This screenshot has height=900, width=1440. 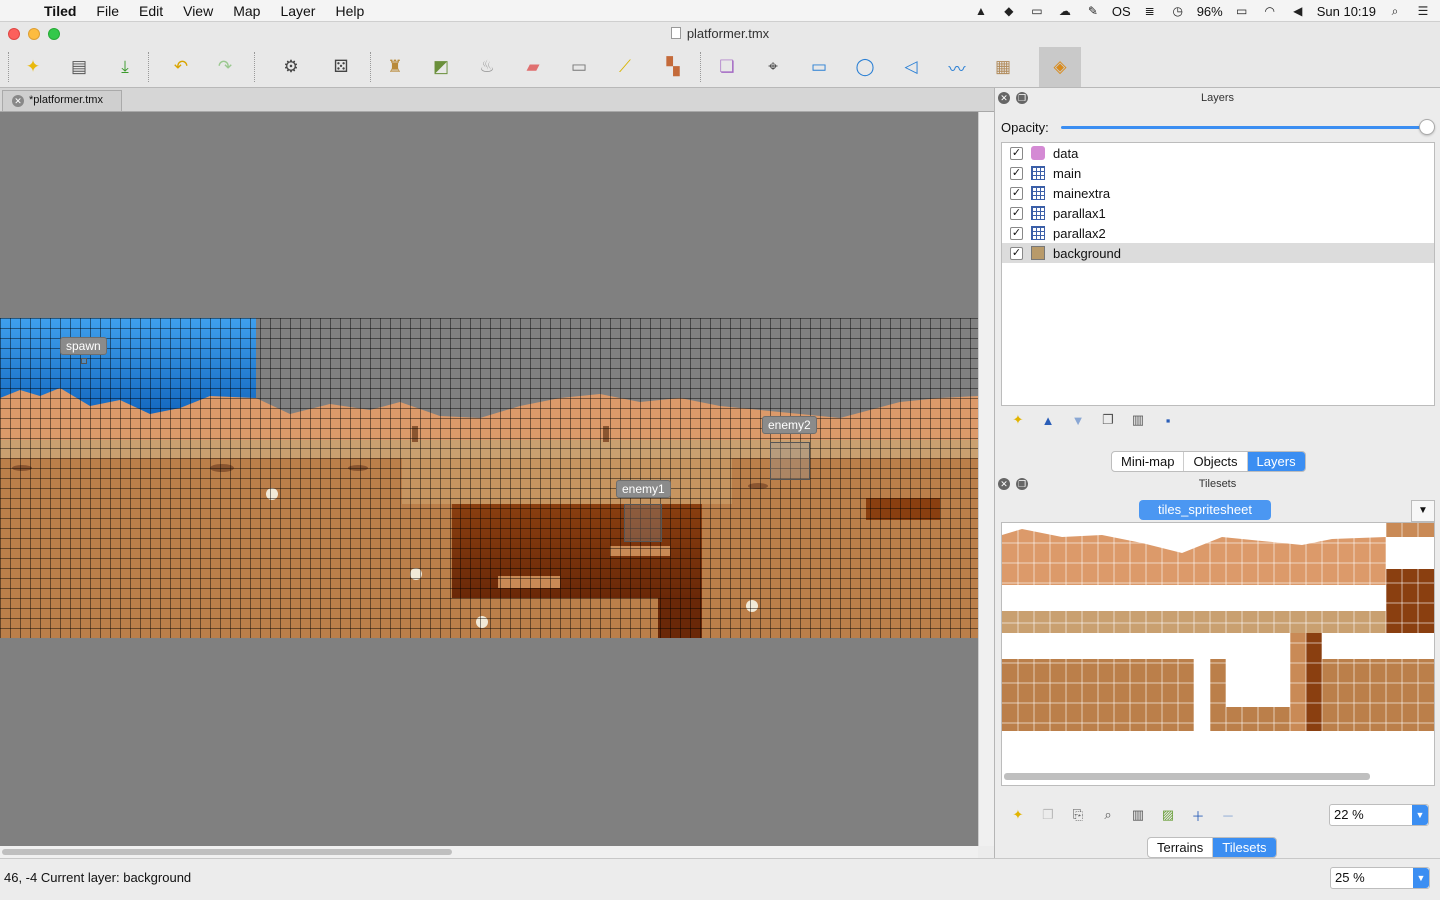 What do you see at coordinates (1218, 153) in the screenshot?
I see `layer-row-data: ✓ data` at bounding box center [1218, 153].